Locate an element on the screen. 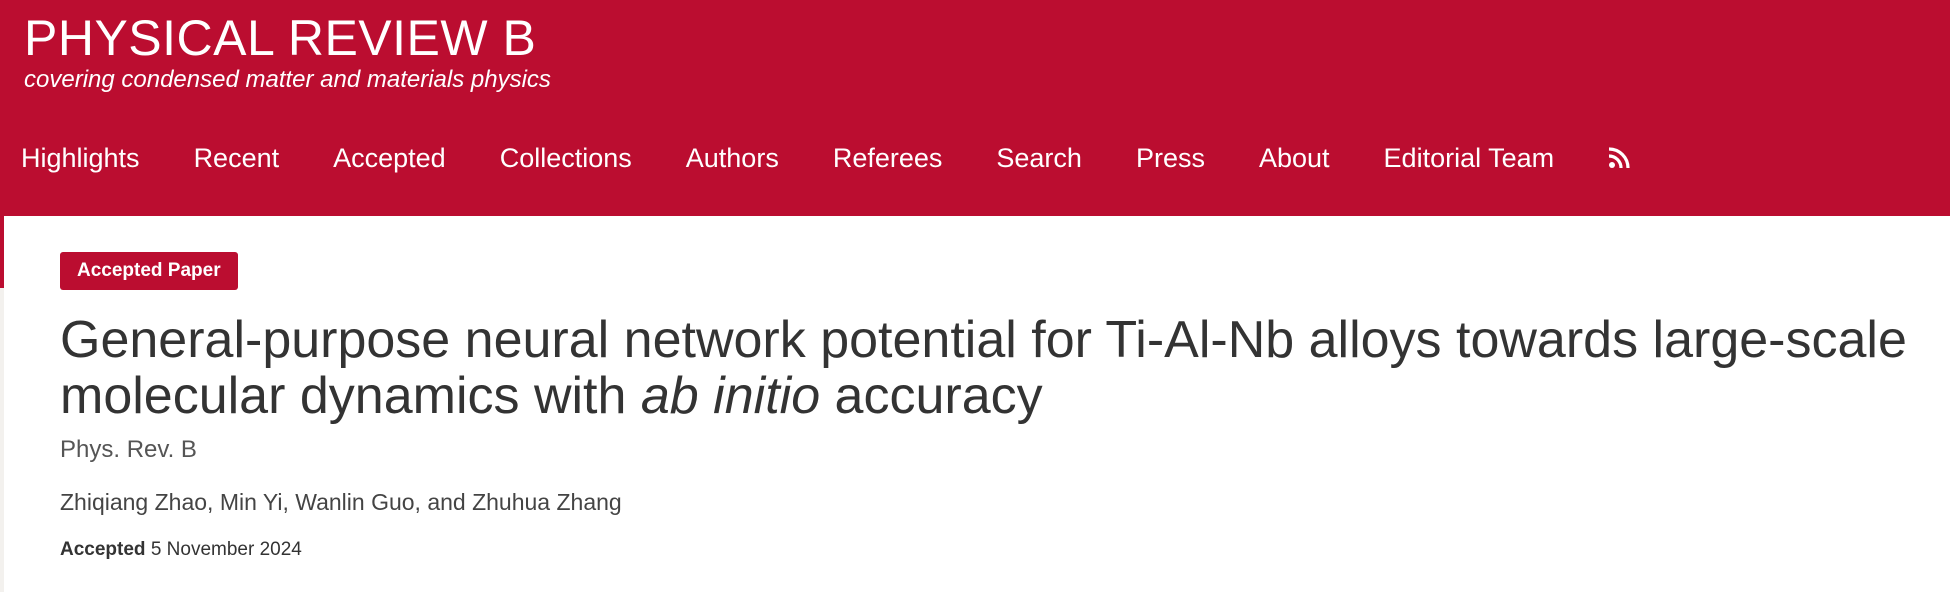  accepted-label: Accepted is located at coordinates (103, 549).